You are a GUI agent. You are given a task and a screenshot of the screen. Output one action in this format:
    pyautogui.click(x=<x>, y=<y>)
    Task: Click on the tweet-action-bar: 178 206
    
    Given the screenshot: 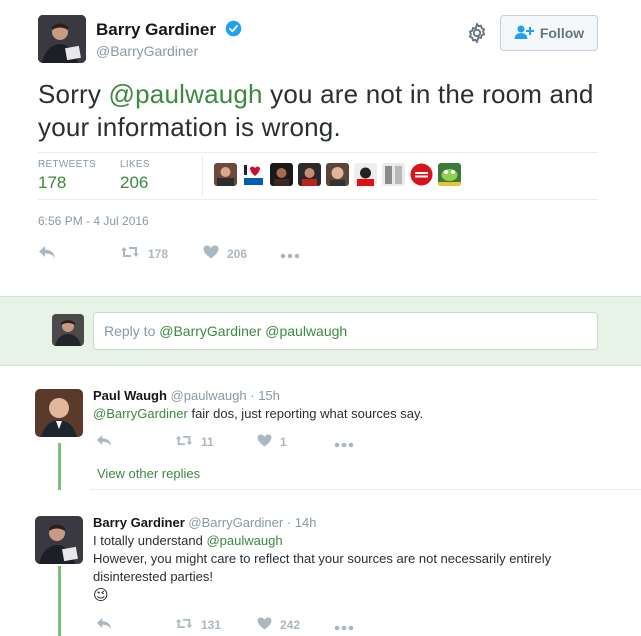 What is the action you would take?
    pyautogui.click(x=188, y=255)
    